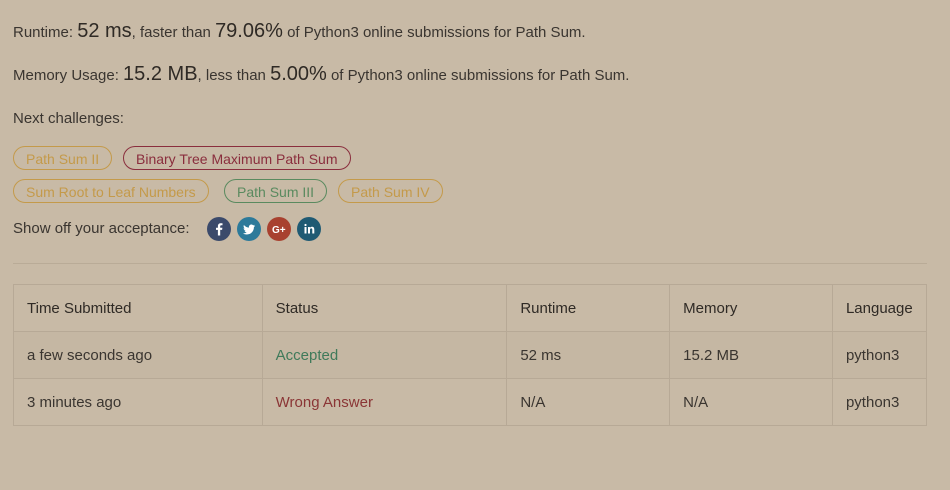 Image resolution: width=950 pixels, height=490 pixels. I want to click on cell-memory: 15.2 MB, so click(751, 355).